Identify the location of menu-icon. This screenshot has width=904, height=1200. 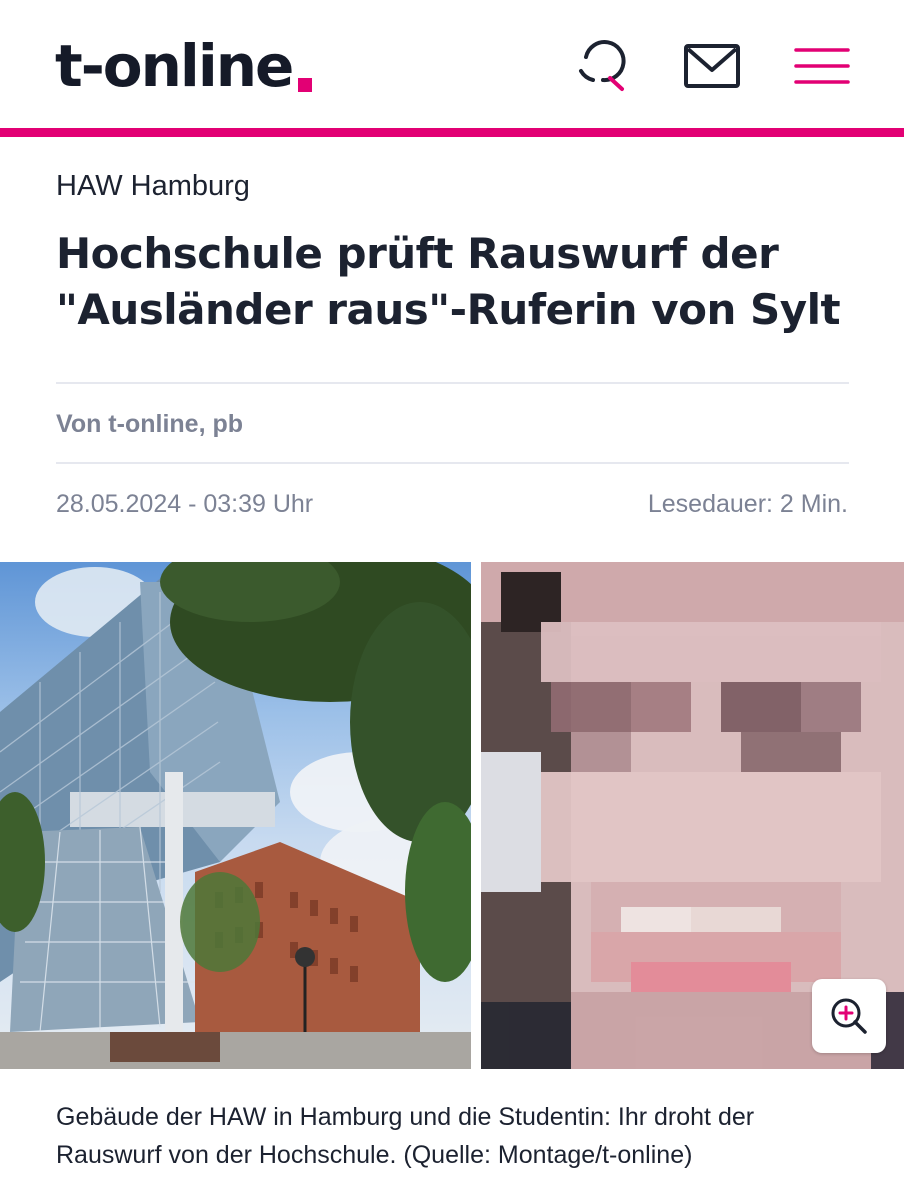
(822, 66).